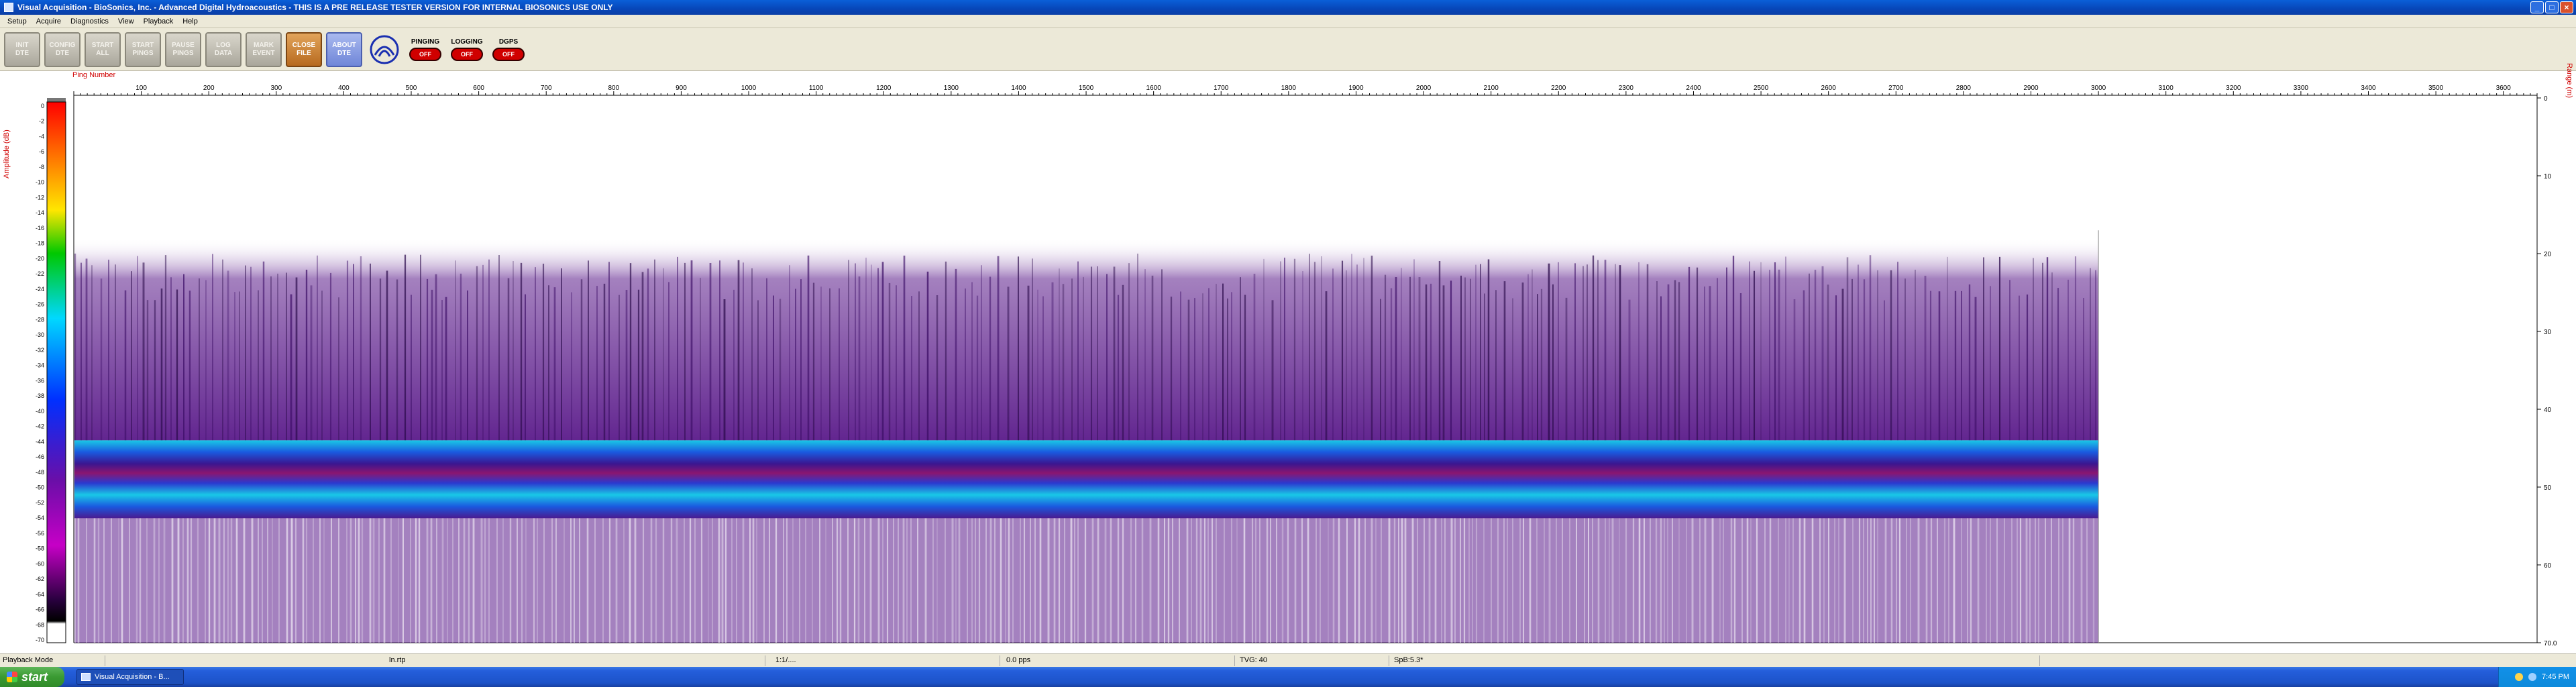 Image resolution: width=2576 pixels, height=687 pixels. What do you see at coordinates (397, 660) in the screenshot?
I see `status-file: ln.rtp` at bounding box center [397, 660].